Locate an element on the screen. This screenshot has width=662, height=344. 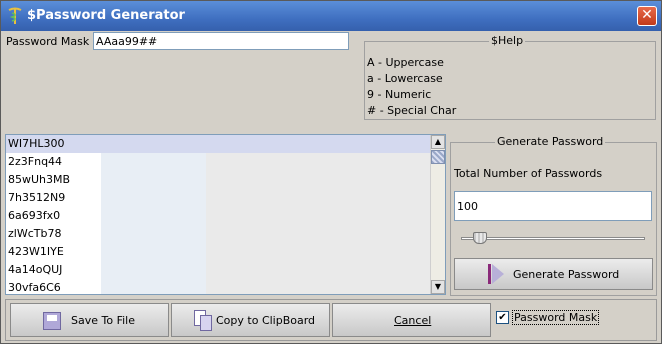
help-line-lowercase: a - Lowercase is located at coordinates (405, 78).